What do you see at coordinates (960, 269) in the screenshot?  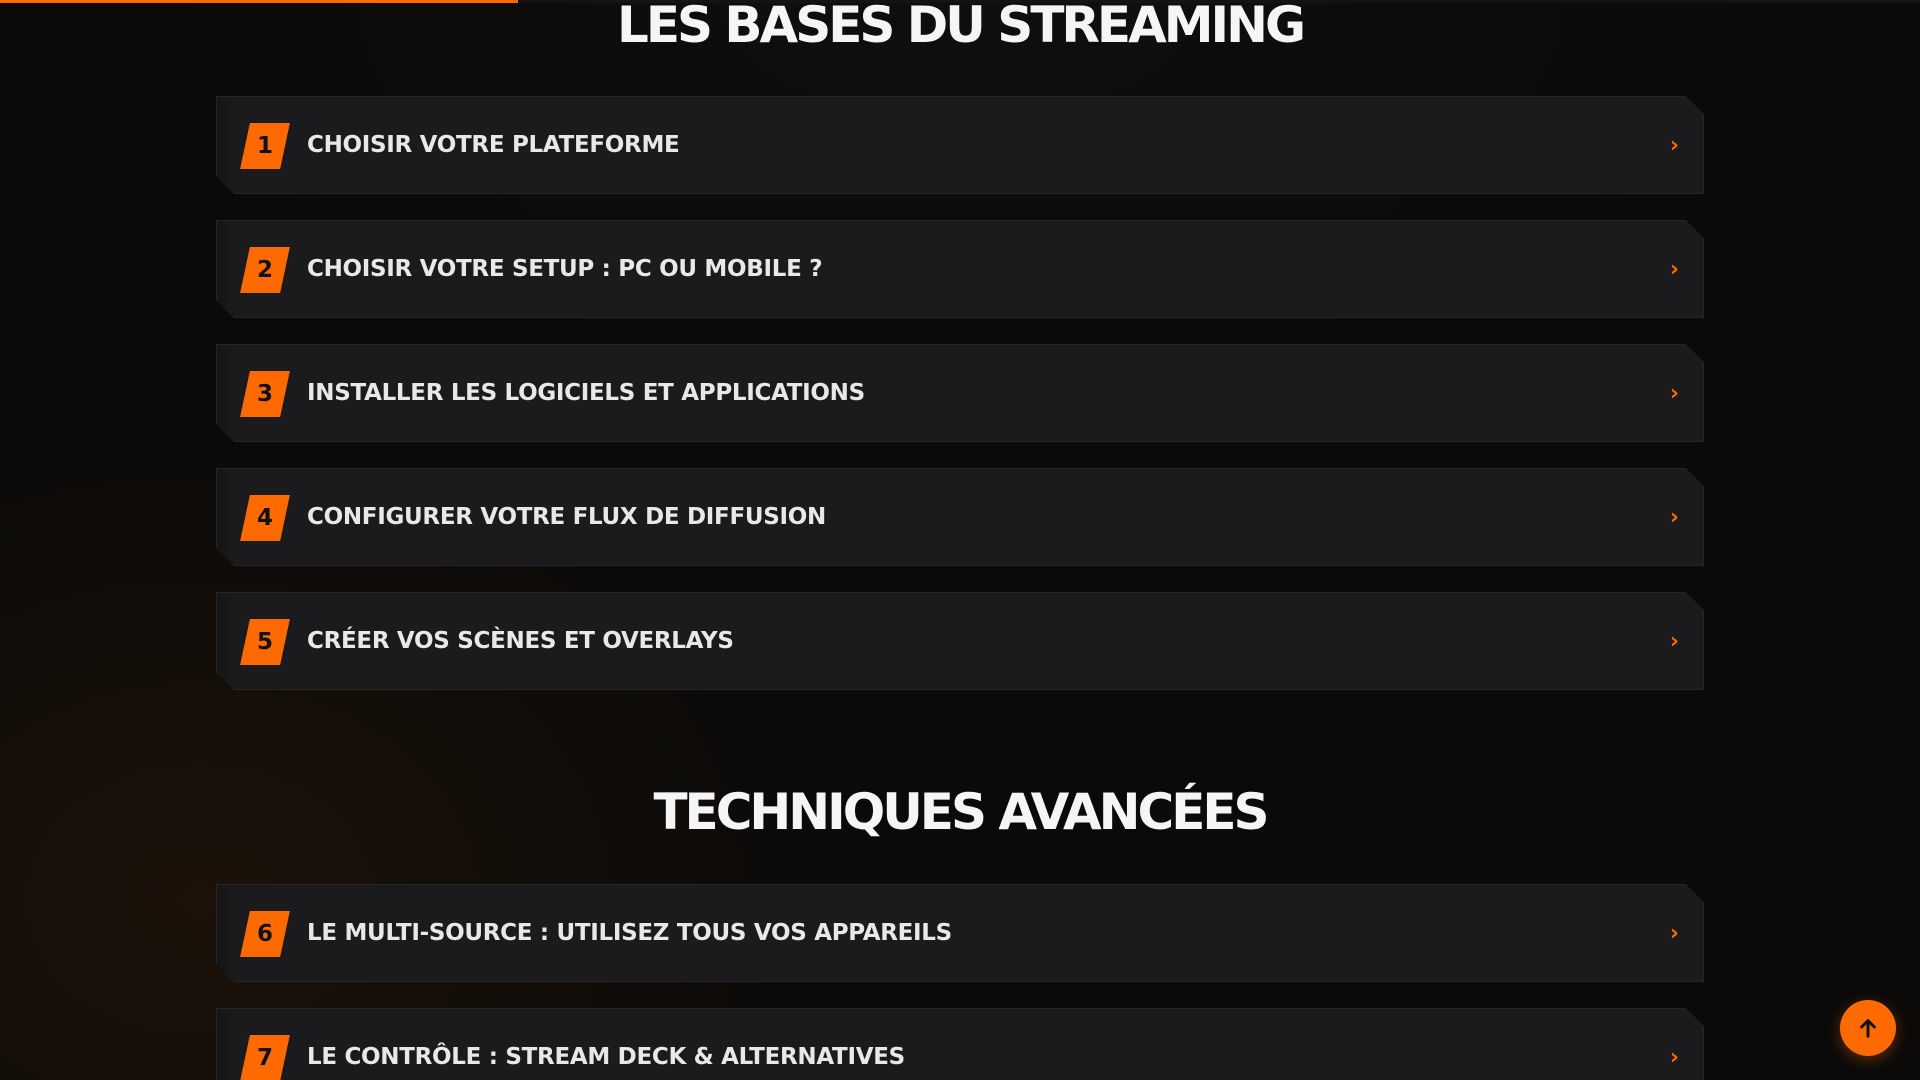 I see `accordion-item: 2 CHOISIR VOTRE SETUP : PC OU MOBILE ? ›` at bounding box center [960, 269].